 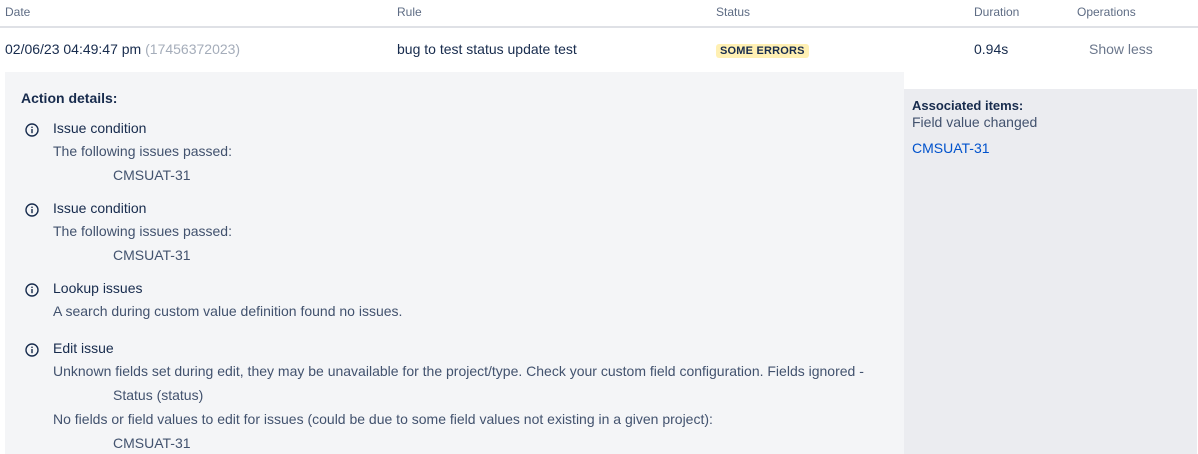 What do you see at coordinates (98, 288) in the screenshot?
I see `action-name: Lookup issues` at bounding box center [98, 288].